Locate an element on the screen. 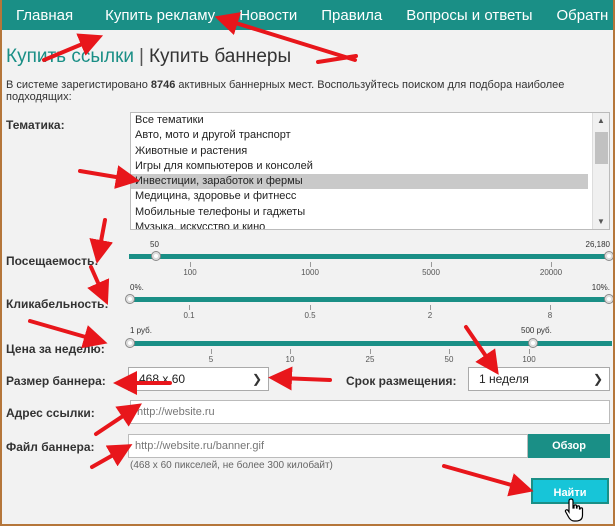 The width and height of the screenshot is (615, 526). price-tick-label: 5 is located at coordinates (211, 359).